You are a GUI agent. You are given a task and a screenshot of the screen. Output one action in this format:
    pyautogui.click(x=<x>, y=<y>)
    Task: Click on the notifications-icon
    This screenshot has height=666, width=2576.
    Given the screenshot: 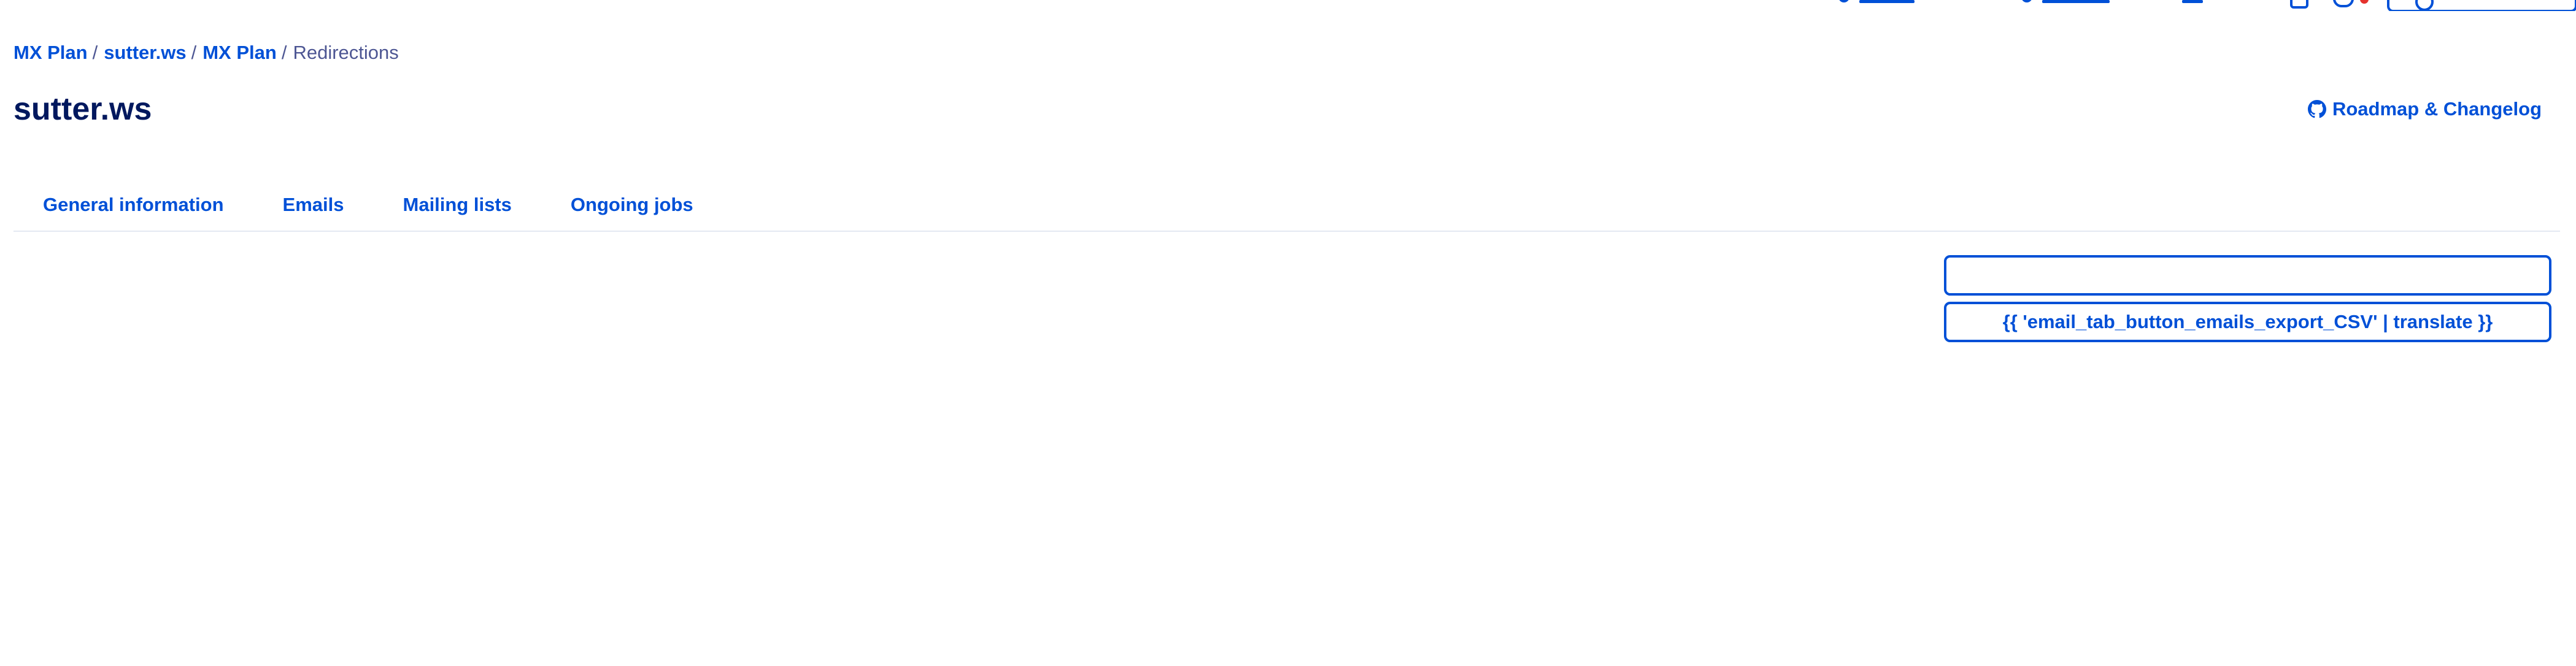 What is the action you would take?
    pyautogui.click(x=2343, y=3)
    